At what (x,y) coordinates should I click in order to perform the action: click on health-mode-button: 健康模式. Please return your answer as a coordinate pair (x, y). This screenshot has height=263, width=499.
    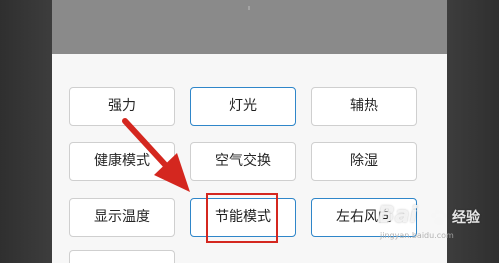
    Looking at the image, I should click on (122, 161).